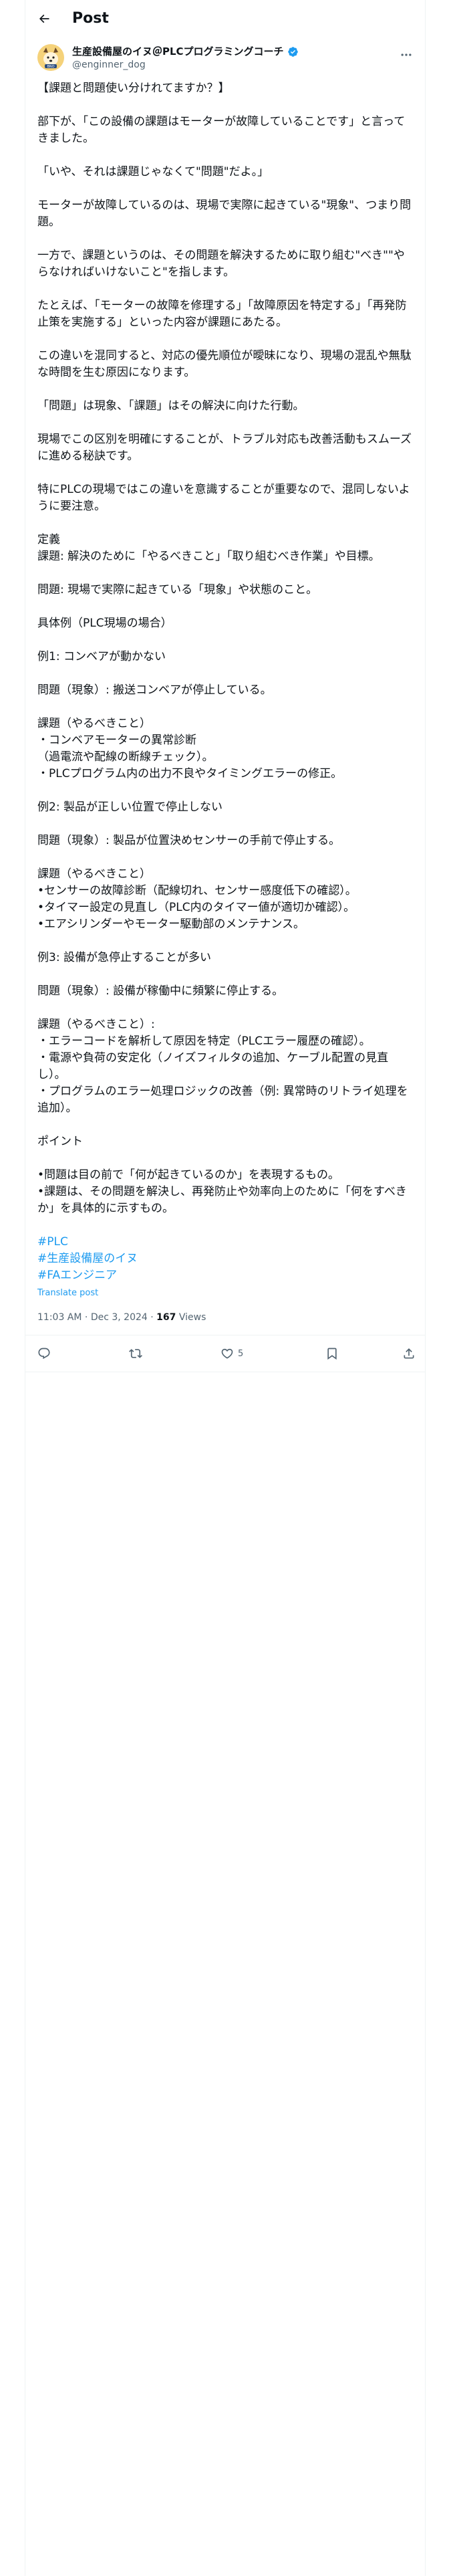 The image size is (451, 2576). What do you see at coordinates (133, 89) in the screenshot?
I see `post-paragraph: 【課題と問題使い分けれてますか？】` at bounding box center [133, 89].